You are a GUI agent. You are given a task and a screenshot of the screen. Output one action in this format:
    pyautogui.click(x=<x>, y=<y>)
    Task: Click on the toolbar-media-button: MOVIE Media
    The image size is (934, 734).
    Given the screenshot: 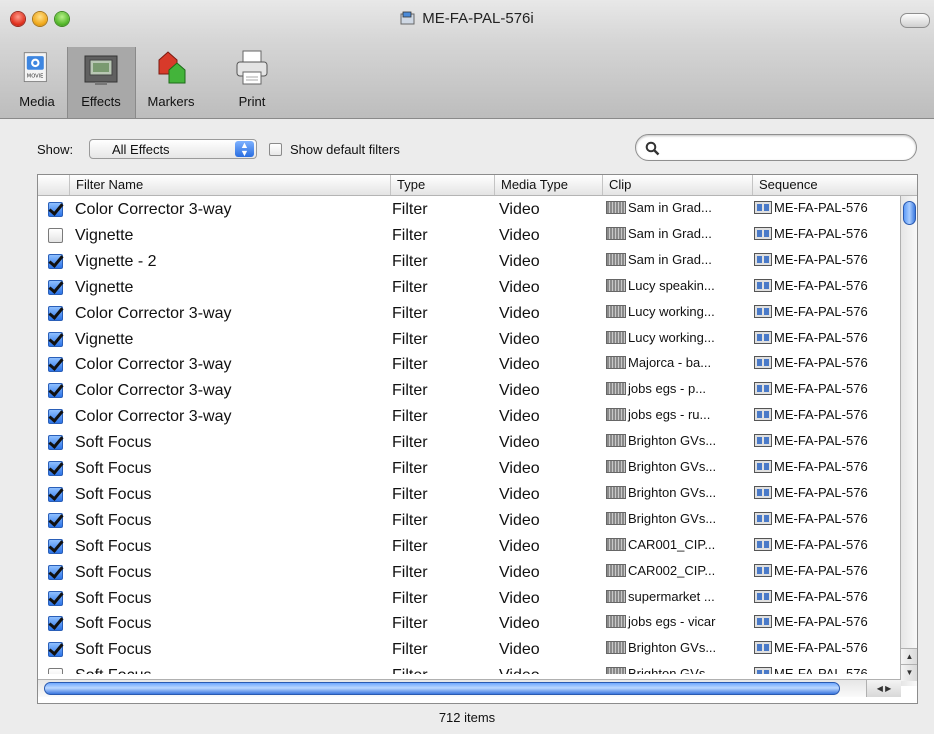 What is the action you would take?
    pyautogui.click(x=37, y=81)
    